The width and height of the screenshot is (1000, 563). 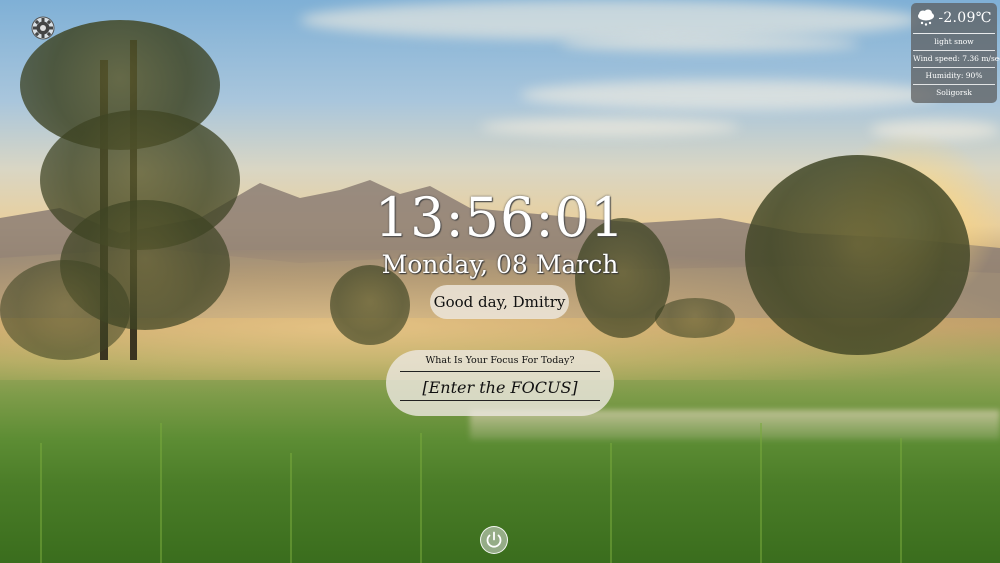 I want to click on snow-cloud-icon, so click(x=926, y=17).